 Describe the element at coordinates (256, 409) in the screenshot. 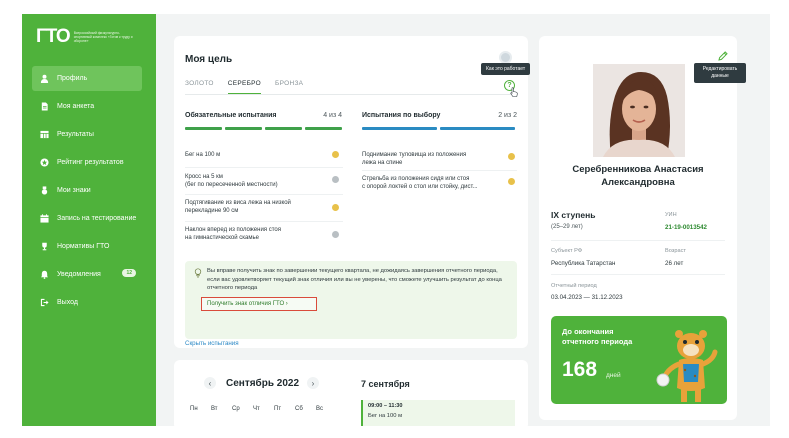

I see `weekday-label: Чт` at that location.